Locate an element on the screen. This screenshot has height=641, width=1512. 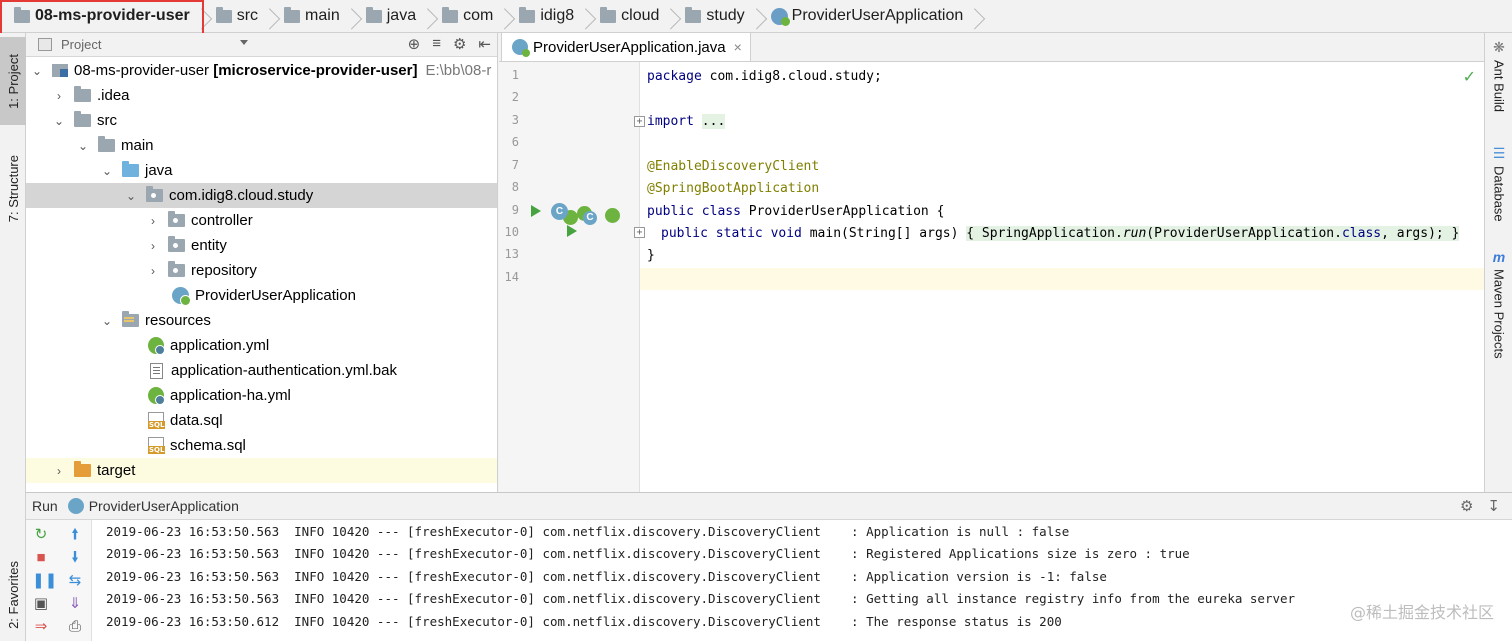
breadcrumb-item-java: java is located at coordinates (400, 16).